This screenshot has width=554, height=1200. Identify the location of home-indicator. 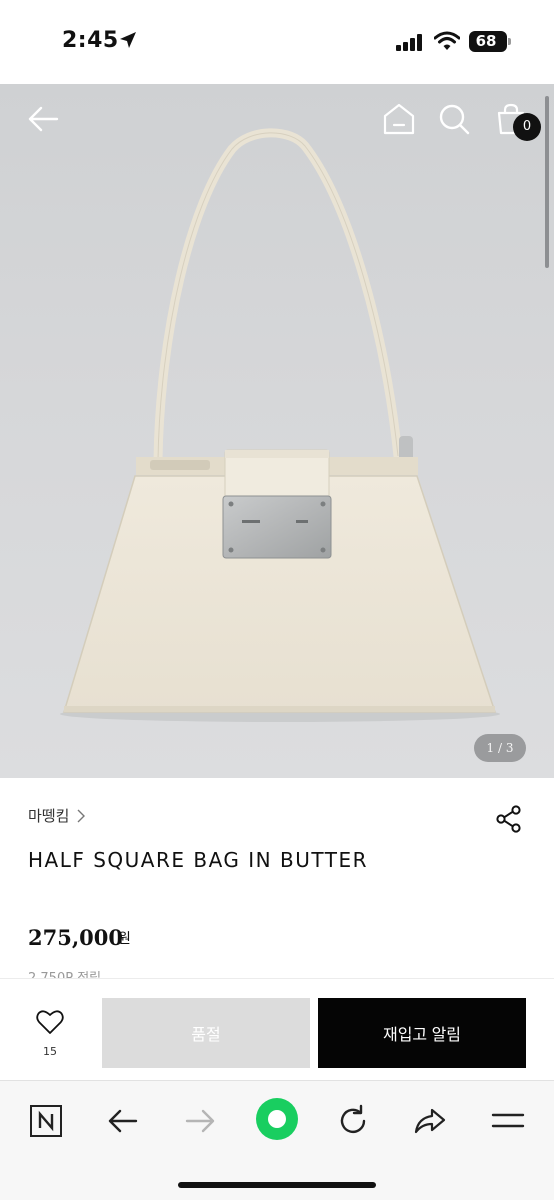
(277, 1185).